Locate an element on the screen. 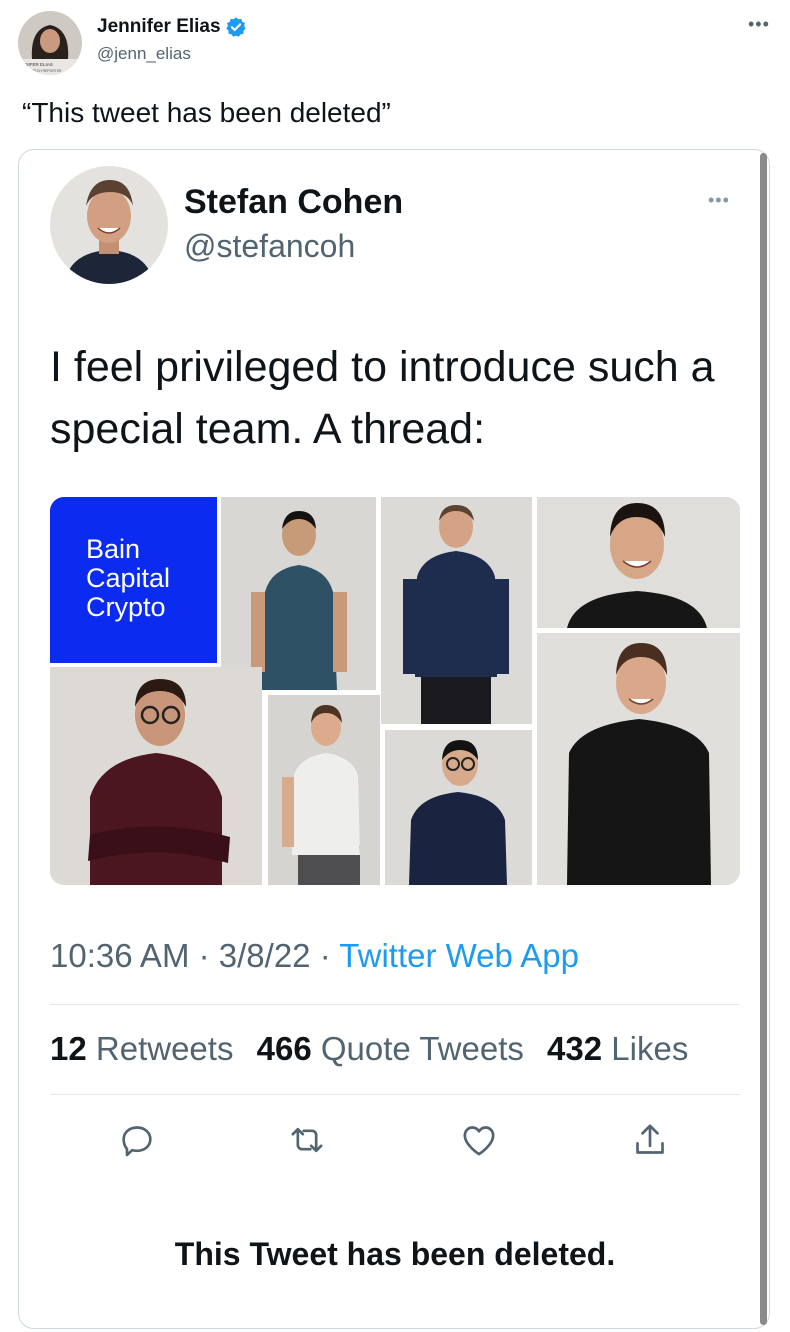  avatar-caption-line1: NNIFER ELIAS is located at coordinates (37, 64).